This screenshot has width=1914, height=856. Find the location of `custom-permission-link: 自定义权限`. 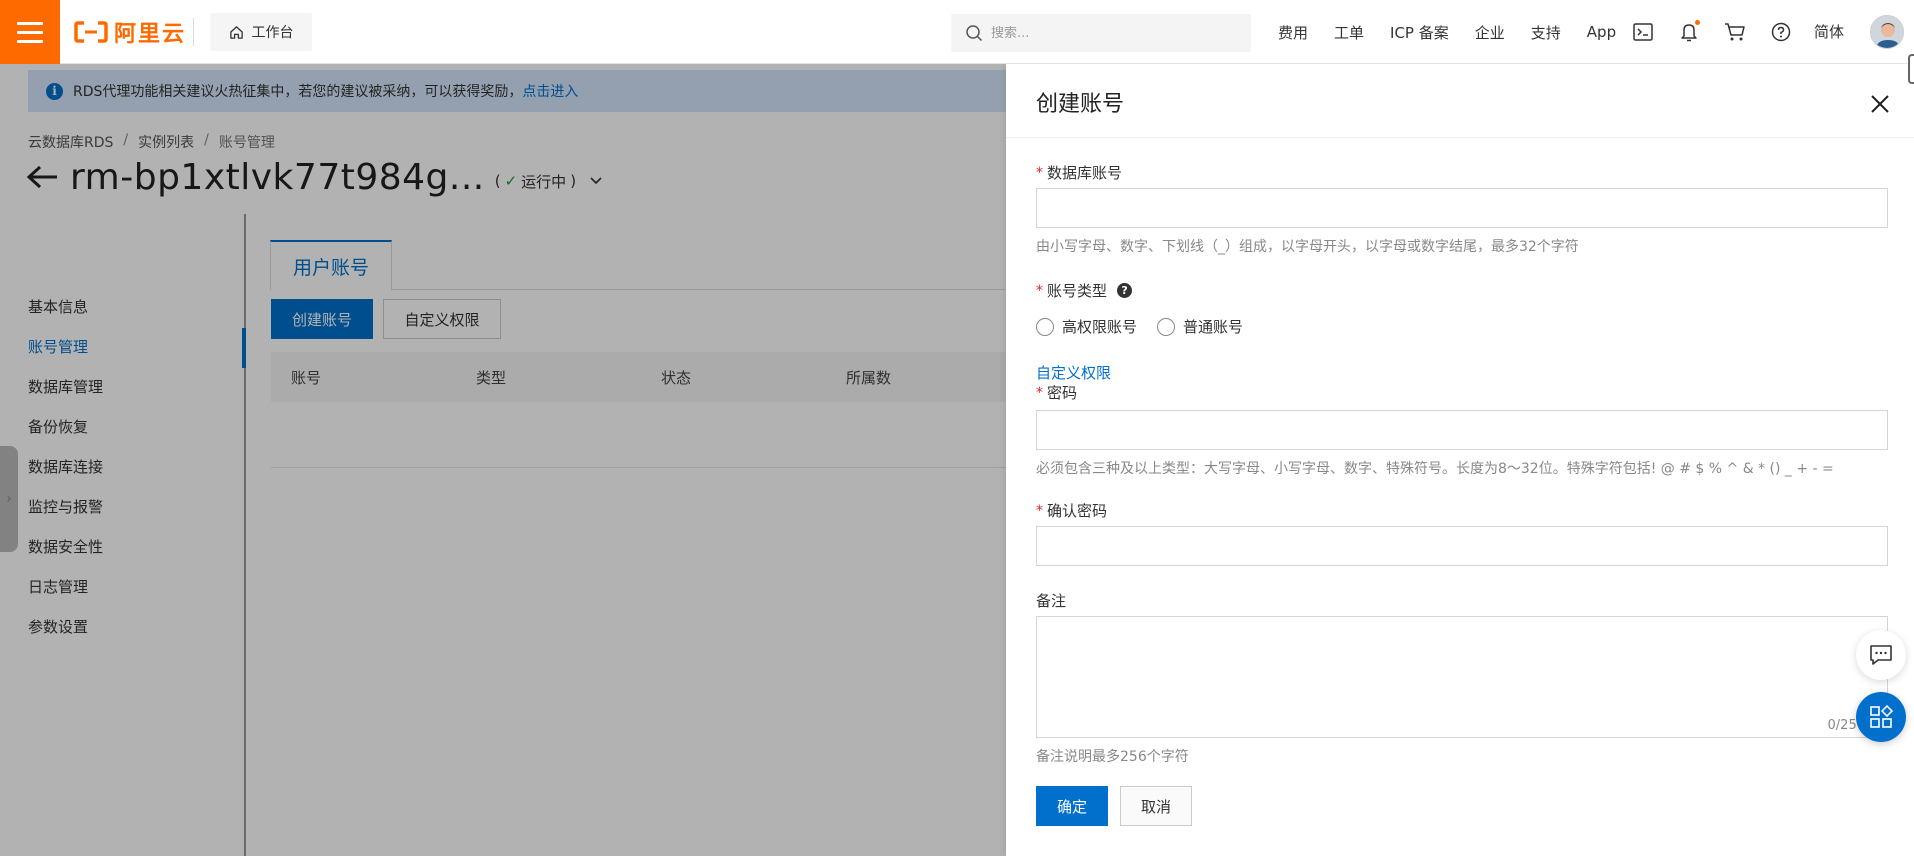

custom-permission-link: 自定义权限 is located at coordinates (1073, 372).